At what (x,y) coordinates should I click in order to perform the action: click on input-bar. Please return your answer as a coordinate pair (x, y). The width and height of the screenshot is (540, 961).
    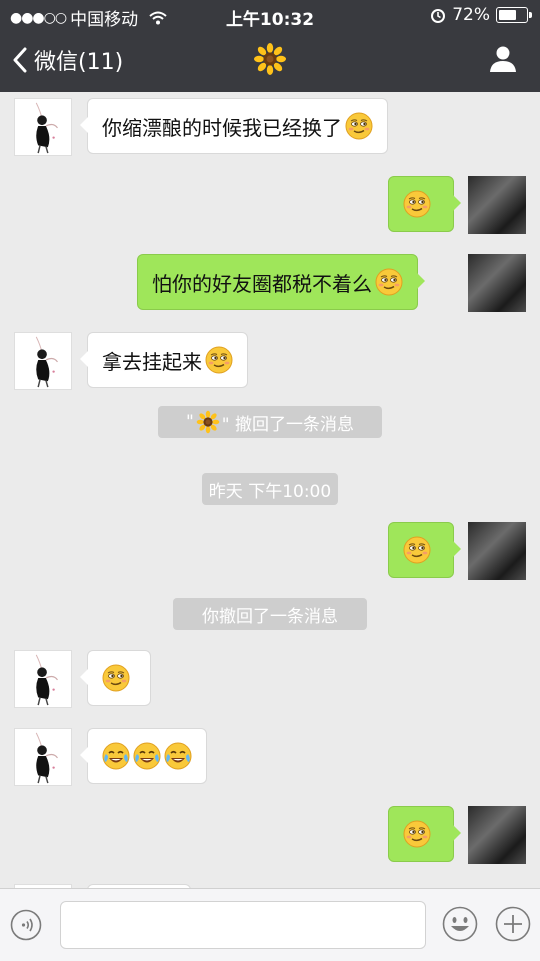
    Looking at the image, I should click on (270, 924).